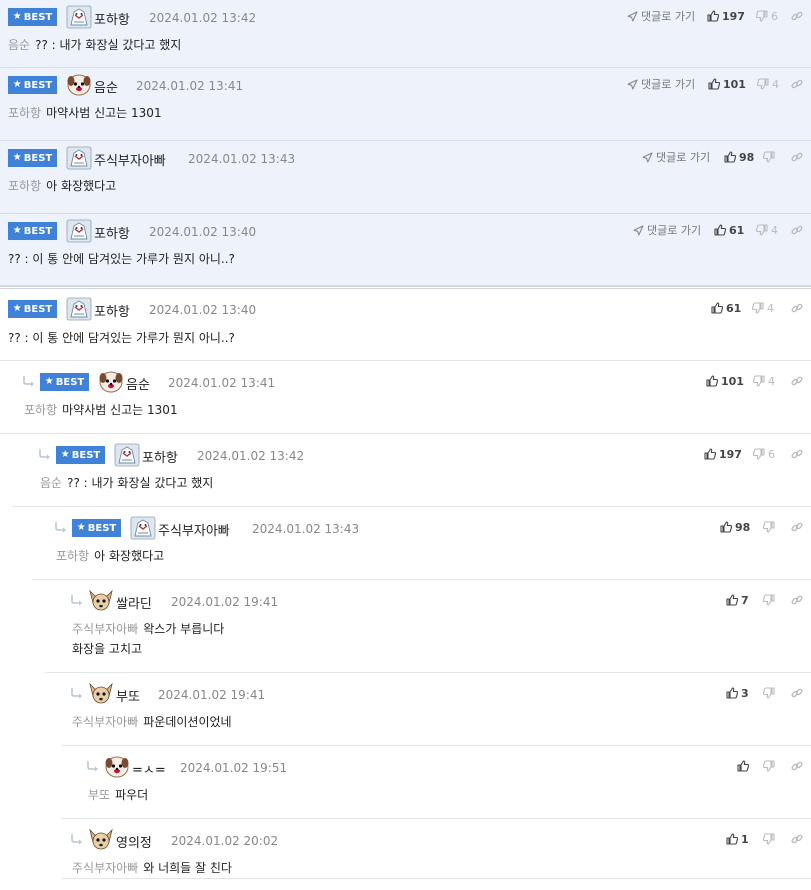 Image resolution: width=811 pixels, height=890 pixels. What do you see at coordinates (134, 602) in the screenshot?
I see `author-nickname: 쌀라딘` at bounding box center [134, 602].